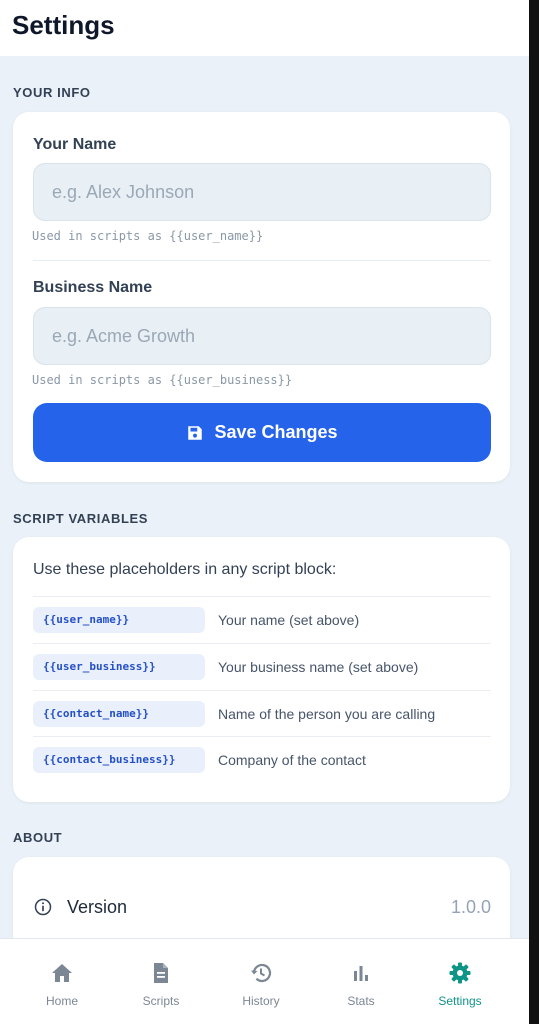 Image resolution: width=539 pixels, height=1024 pixels. What do you see at coordinates (534, 512) in the screenshot?
I see `device-edge` at bounding box center [534, 512].